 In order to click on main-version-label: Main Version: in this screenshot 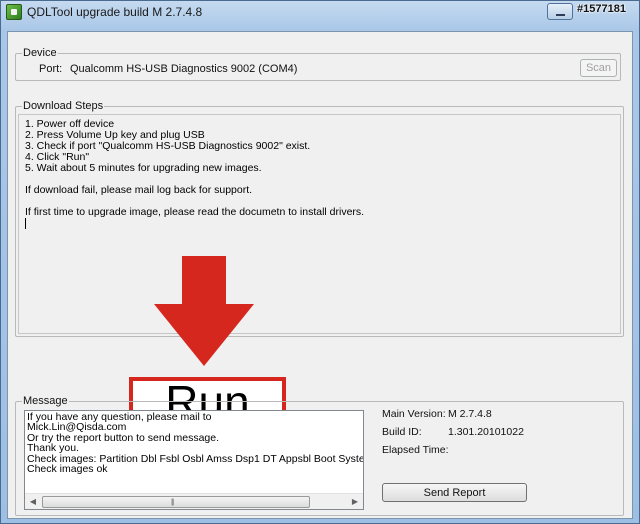, I will do `click(414, 414)`.